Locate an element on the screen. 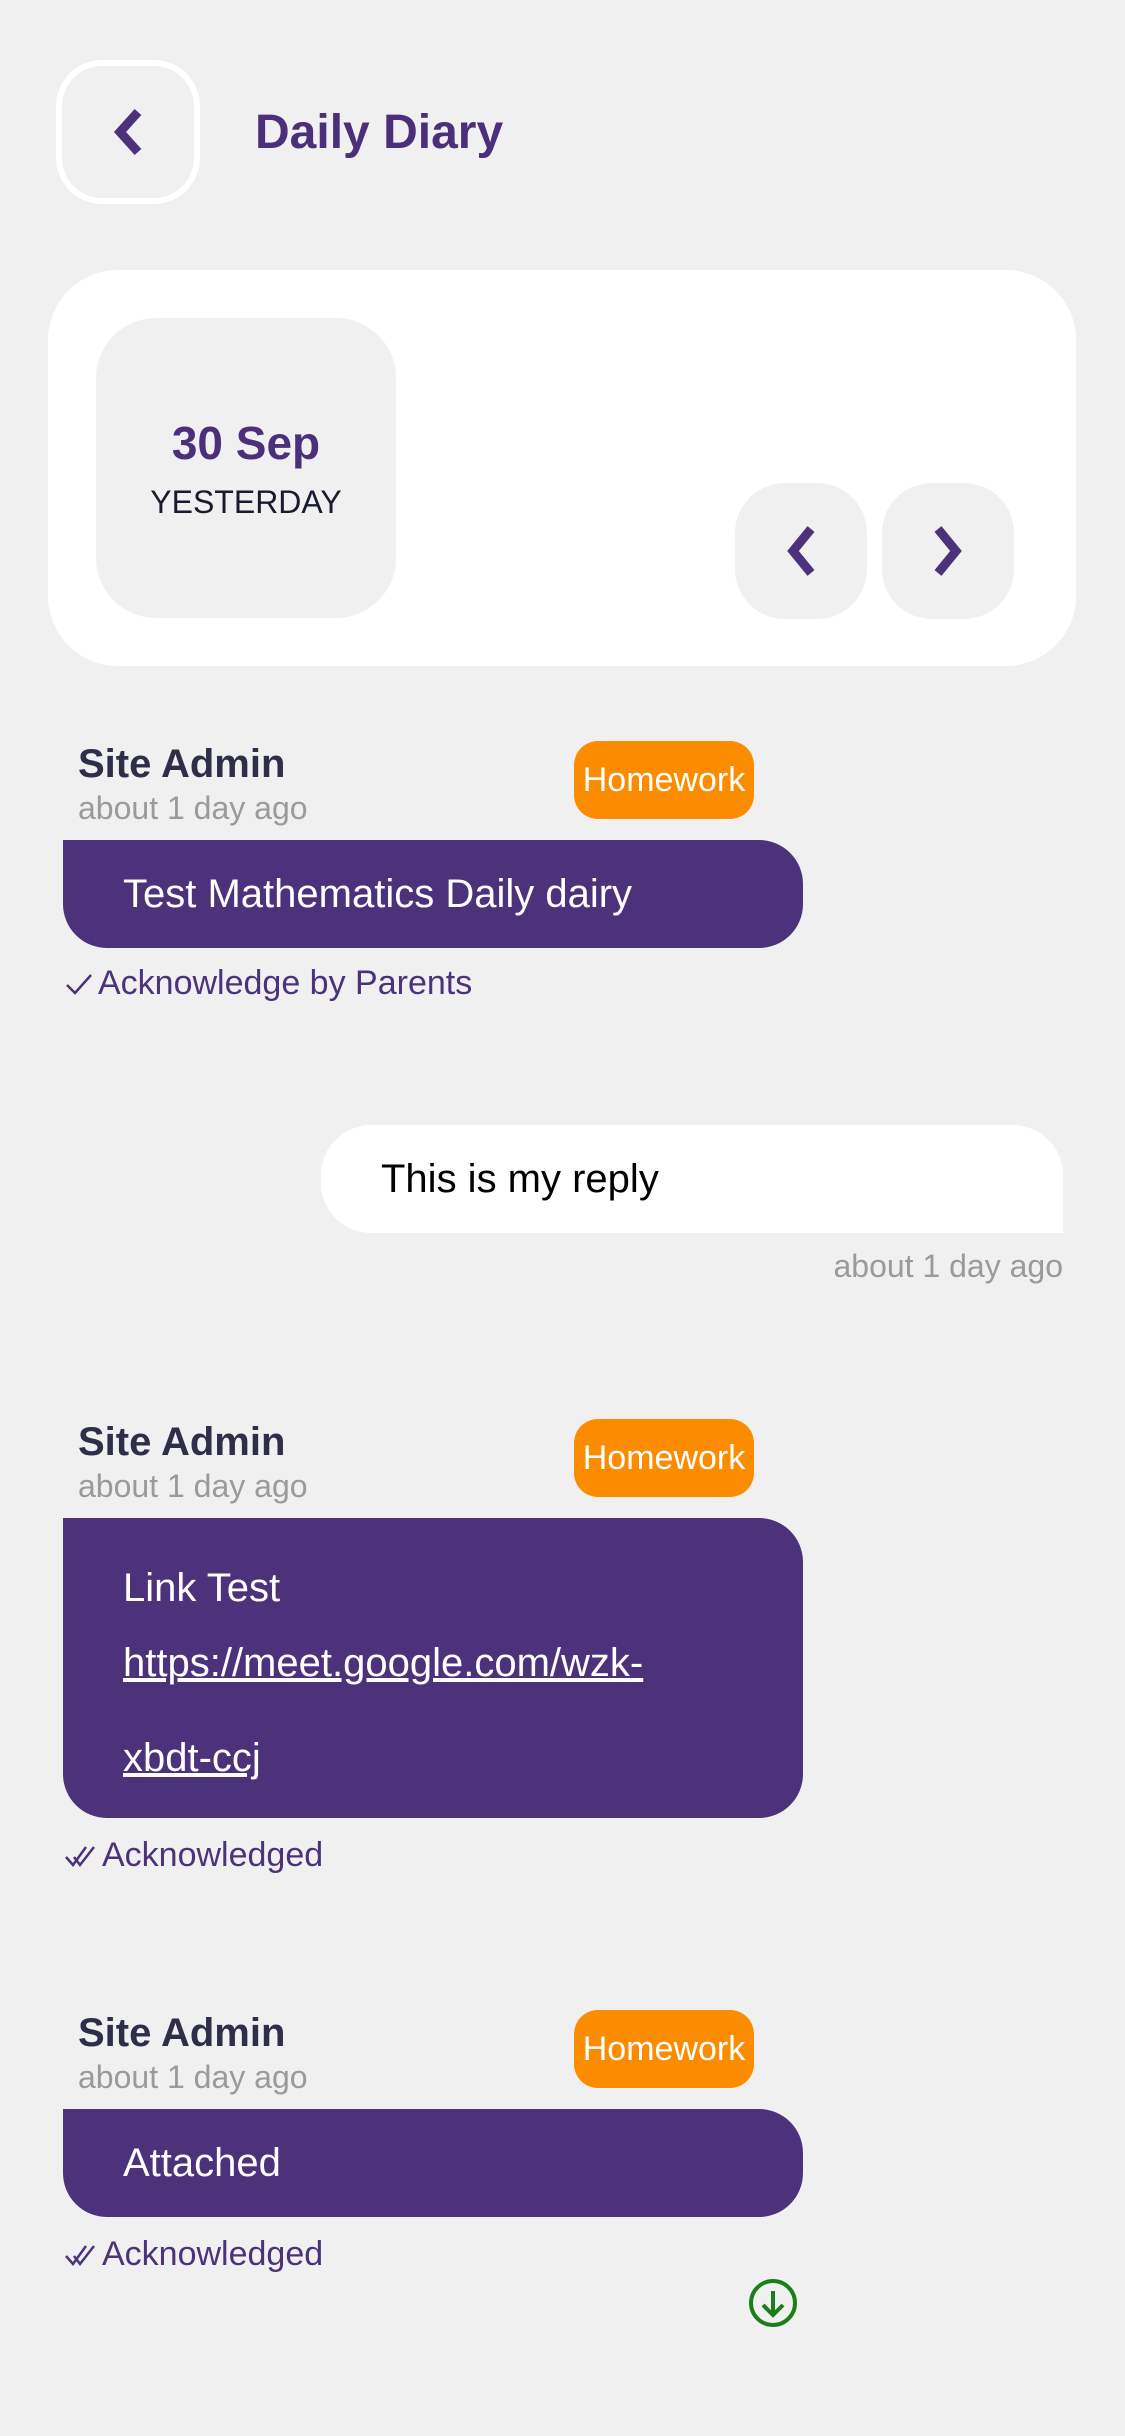  reply-time: about 1 day ago is located at coordinates (948, 1266).